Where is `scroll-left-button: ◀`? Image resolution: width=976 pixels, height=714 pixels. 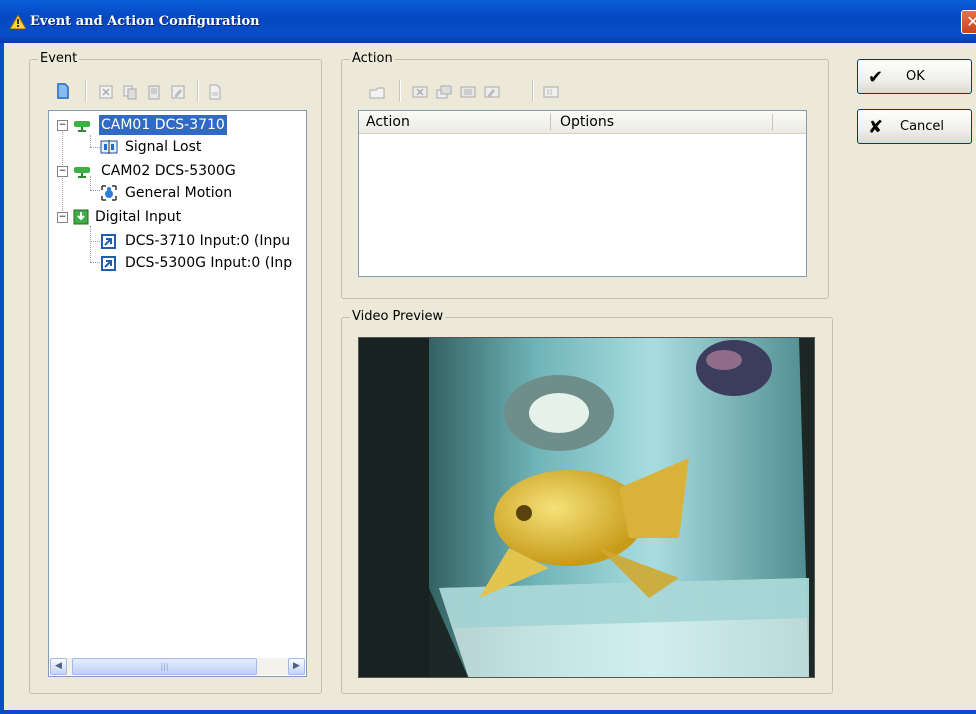
scroll-left-button: ◀ is located at coordinates (58, 666).